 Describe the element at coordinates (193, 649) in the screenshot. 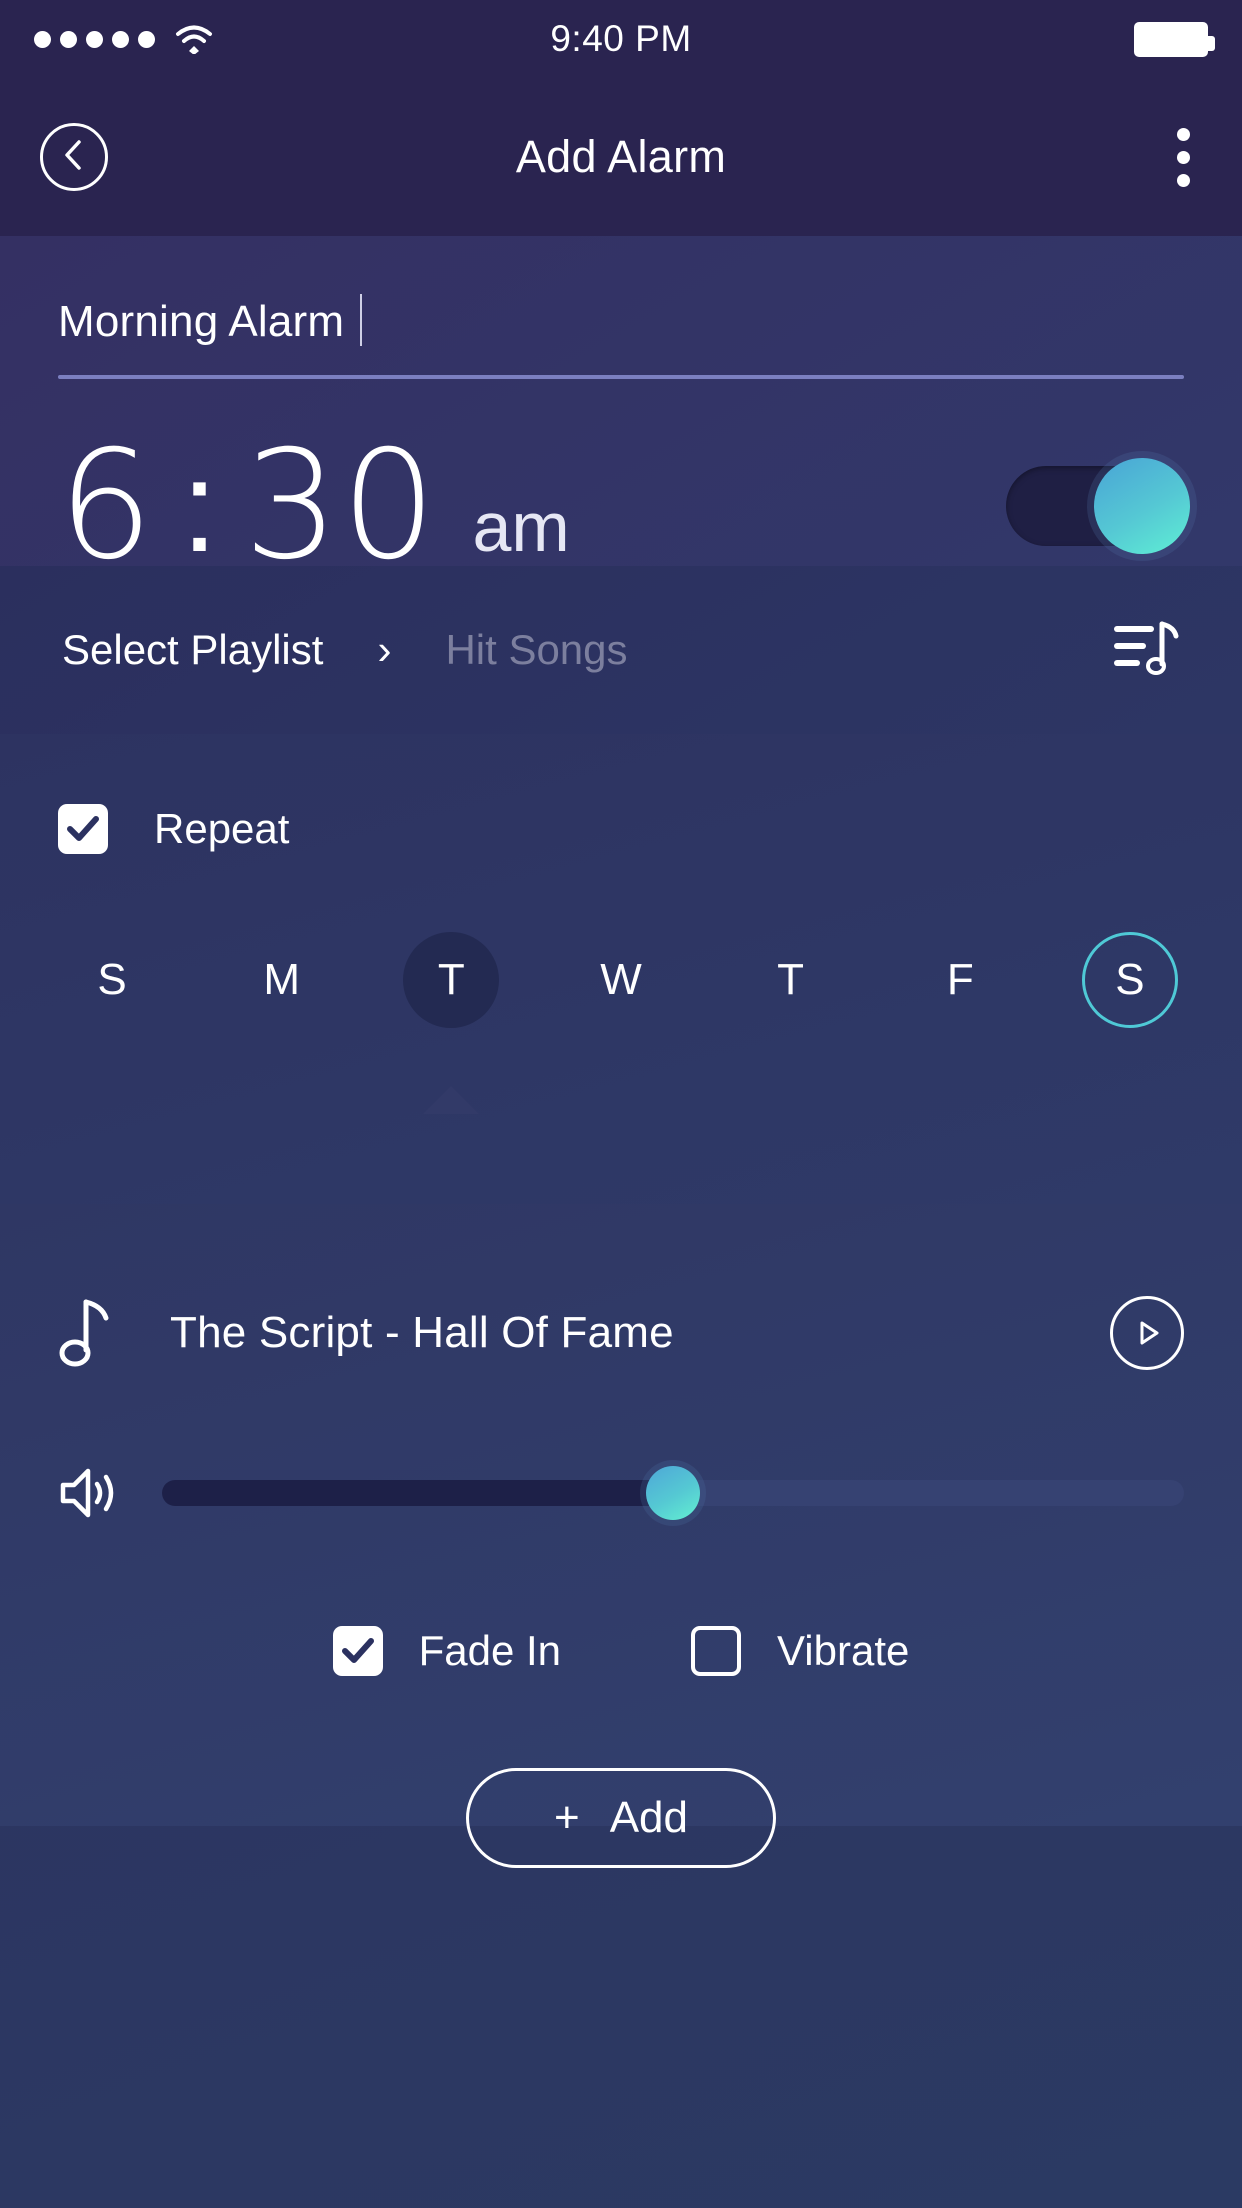

I see `select-playlist-label: Select Playlist` at that location.